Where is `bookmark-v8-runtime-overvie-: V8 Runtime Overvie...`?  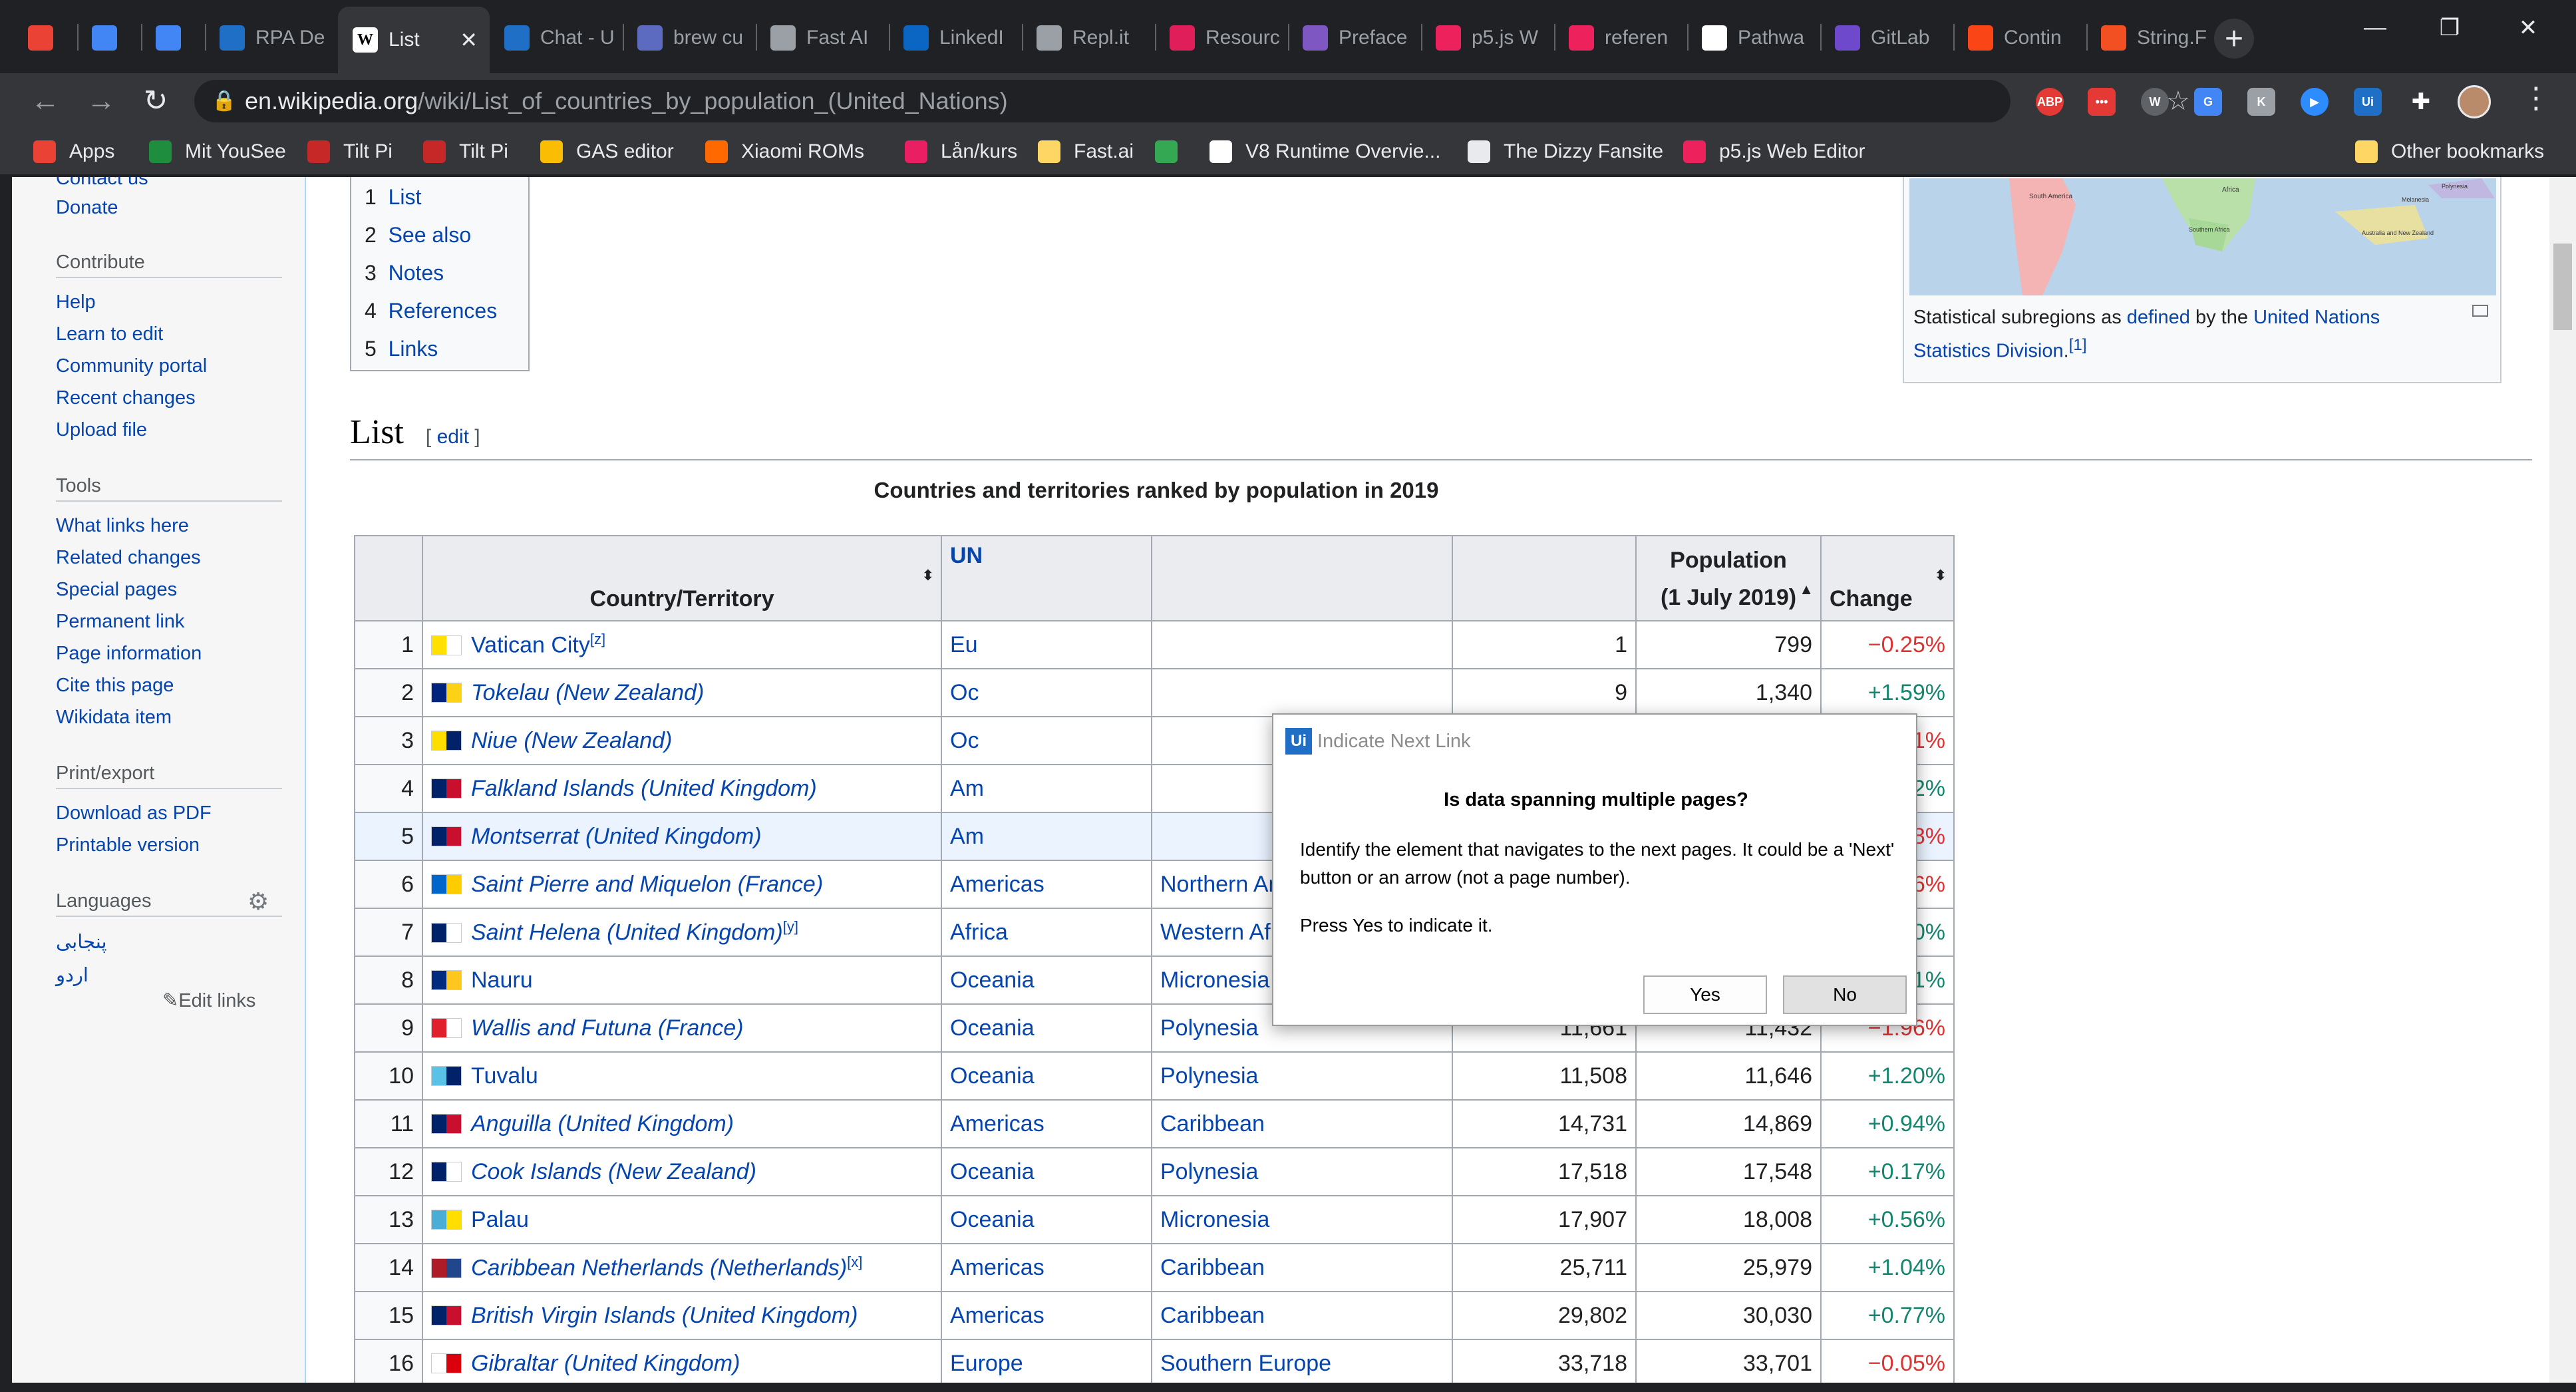
bookmark-v8-runtime-overvie-: V8 Runtime Overvie... is located at coordinates (1324, 152).